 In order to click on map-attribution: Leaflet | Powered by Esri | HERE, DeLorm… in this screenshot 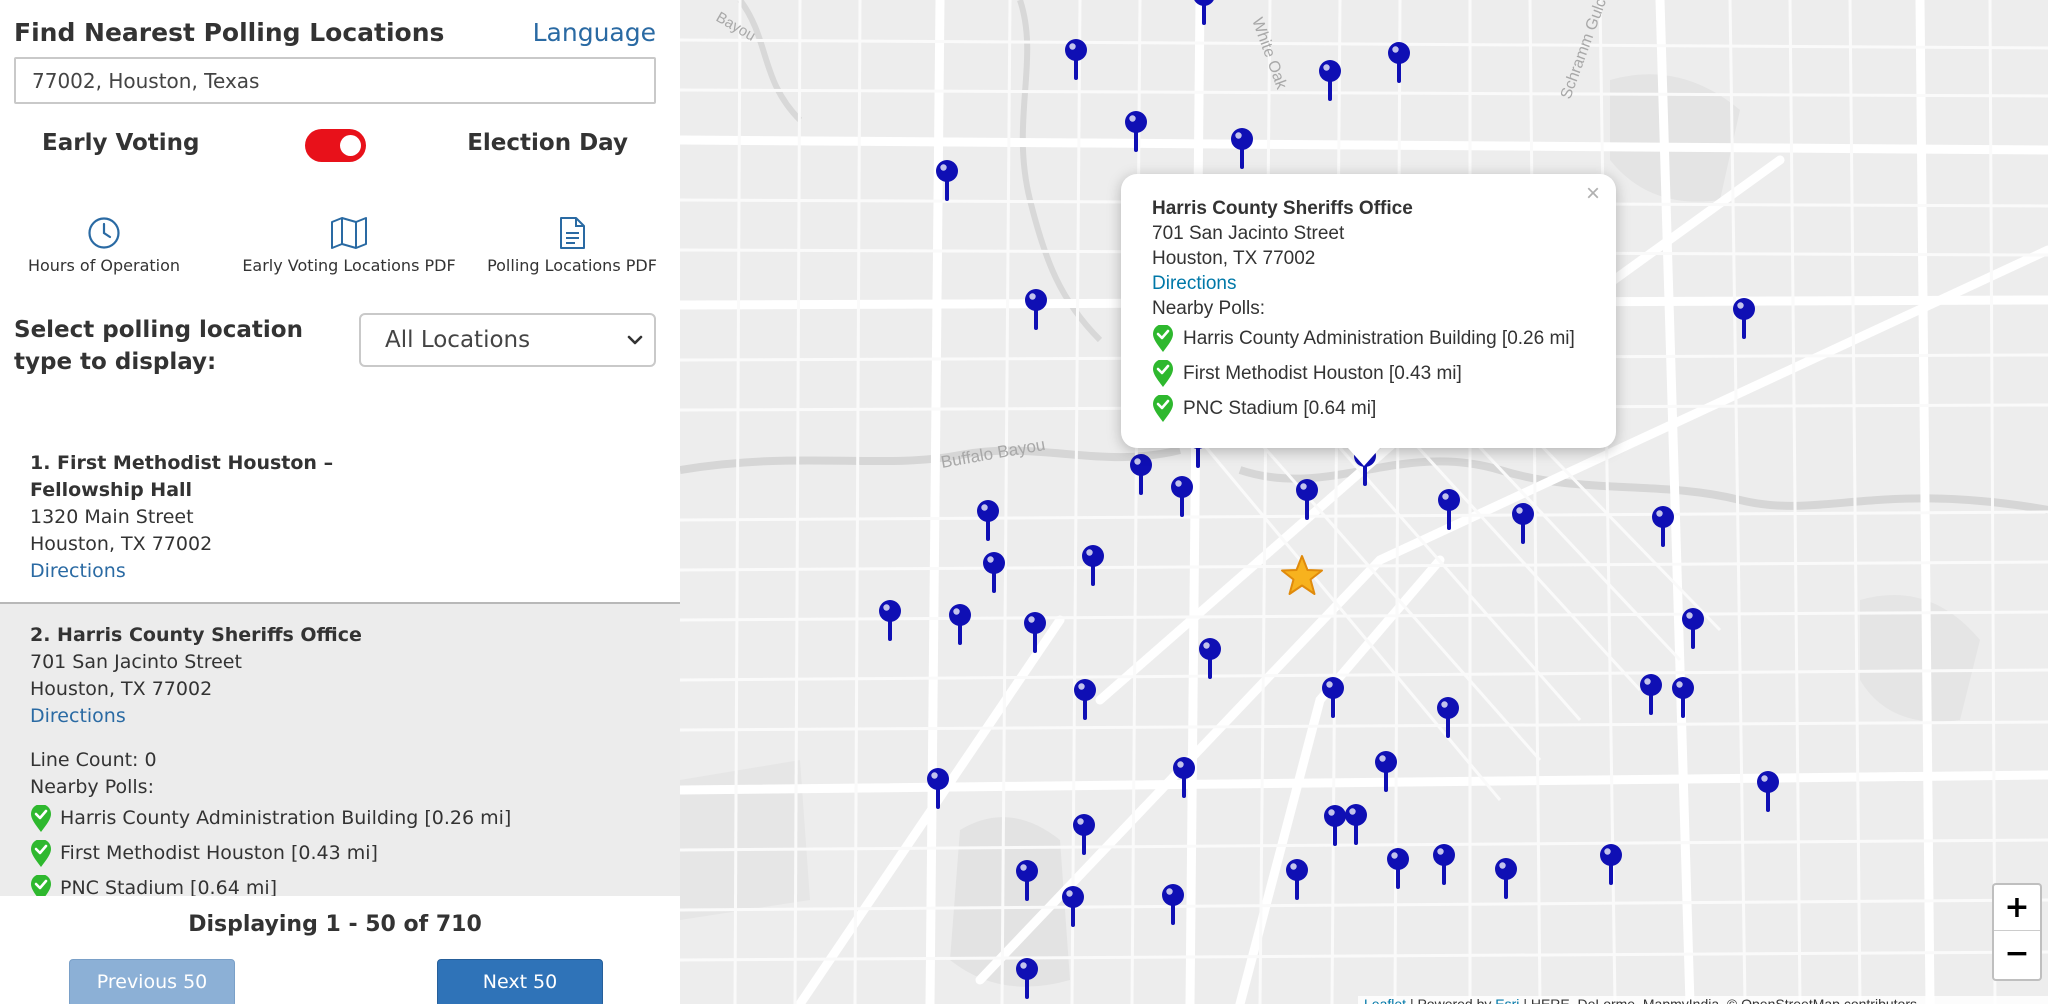, I will do `click(1703, 1000)`.